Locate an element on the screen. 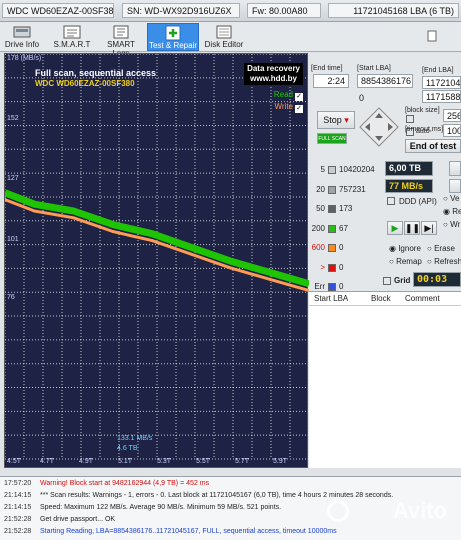 This screenshot has width=461, height=540. y-tick-label: 127 is located at coordinates (13, 178).